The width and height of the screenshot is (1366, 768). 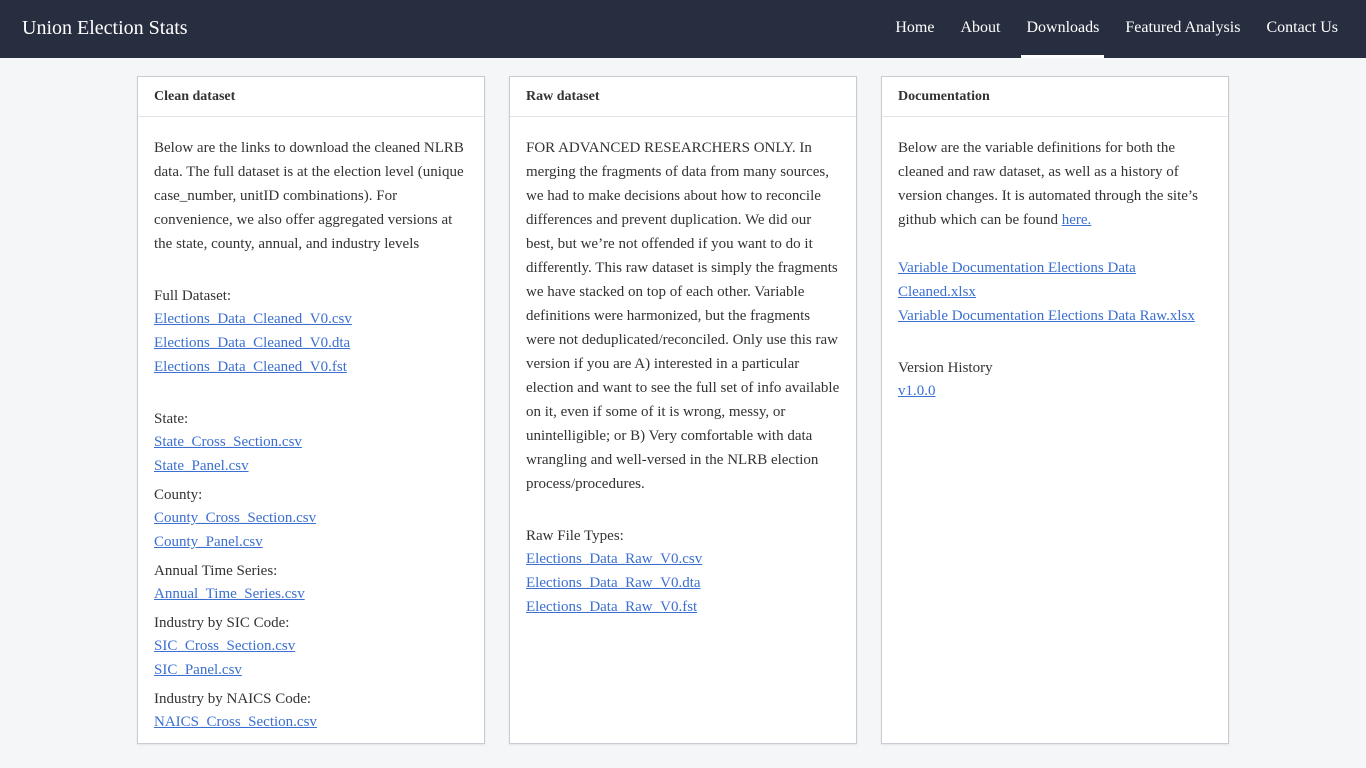 I want to click on sic-cross-section-link: SIC_Cross_Section.csv, so click(x=311, y=646).